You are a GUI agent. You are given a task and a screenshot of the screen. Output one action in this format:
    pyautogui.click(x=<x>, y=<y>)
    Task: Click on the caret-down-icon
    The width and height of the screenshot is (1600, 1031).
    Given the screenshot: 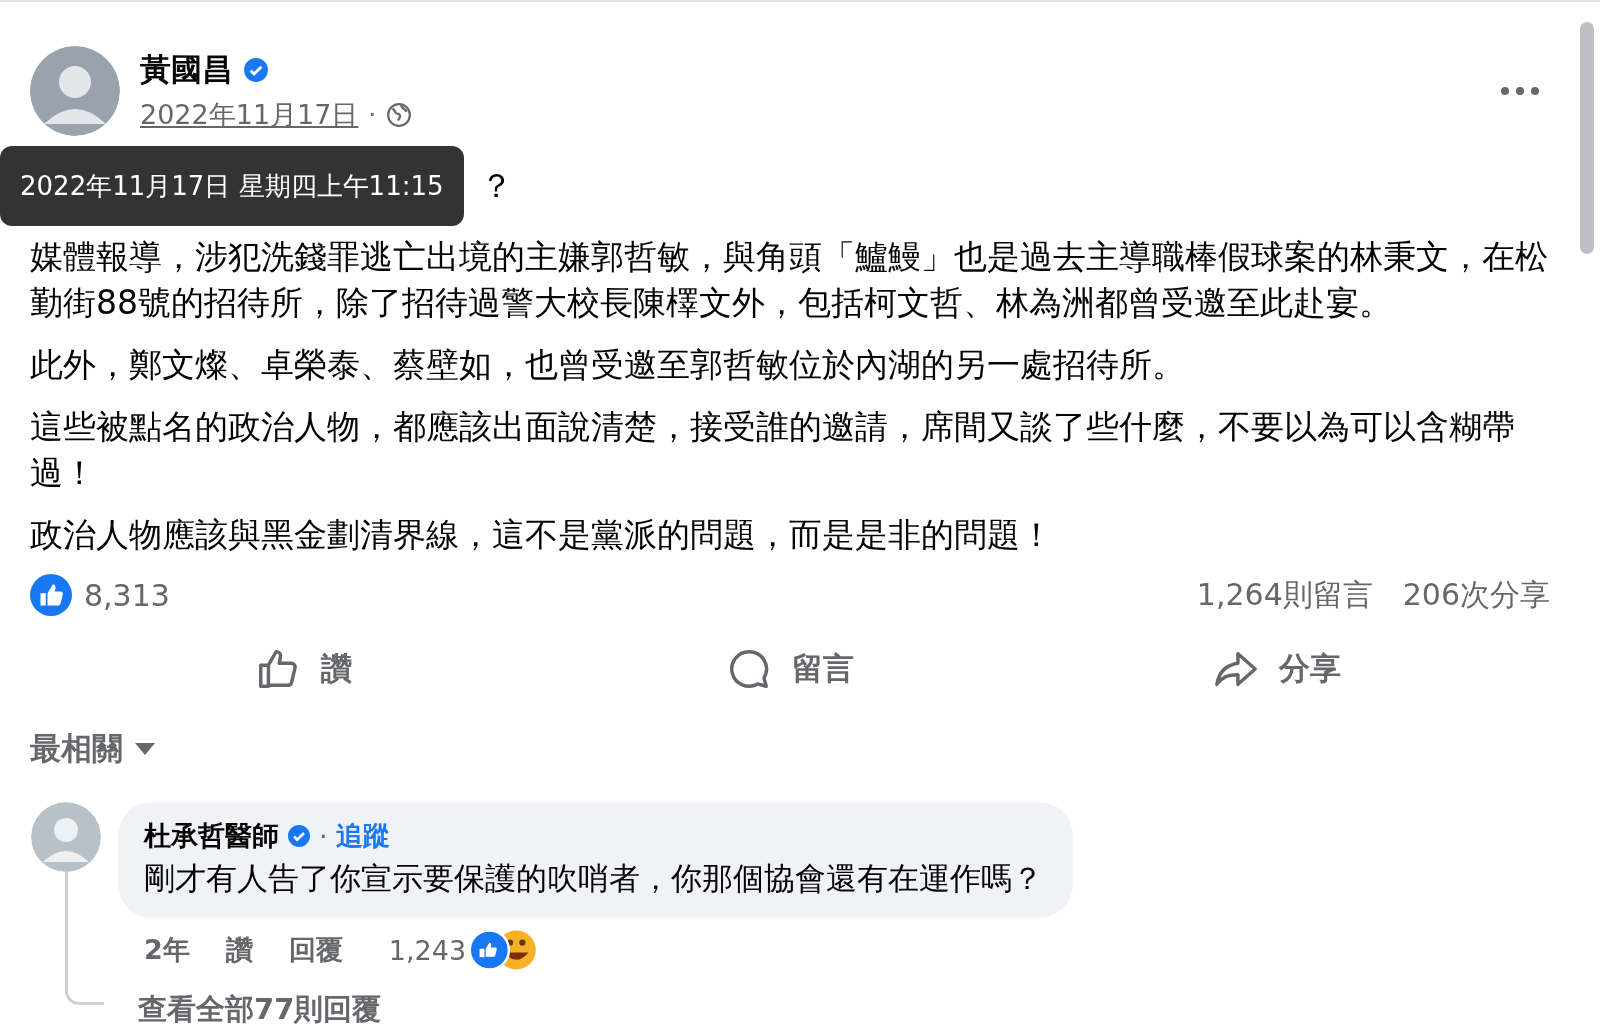 What is the action you would take?
    pyautogui.click(x=145, y=749)
    